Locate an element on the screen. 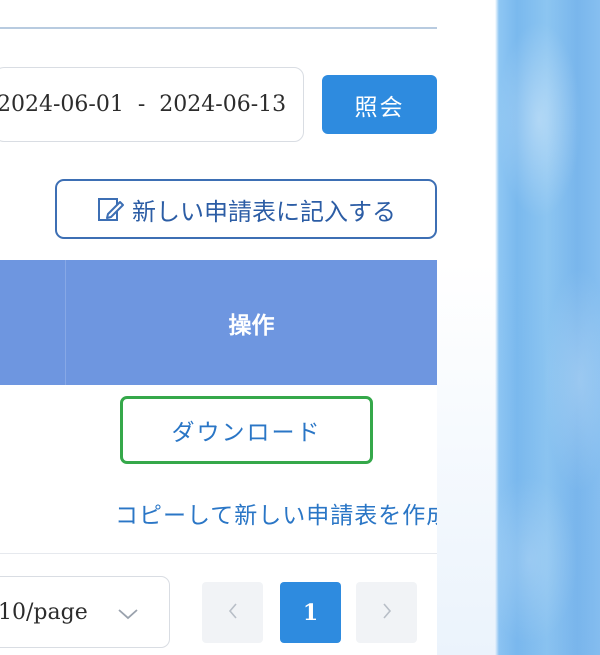 The height and width of the screenshot is (655, 600). new-application-label: 新しい申請表に記入する is located at coordinates (264, 211).